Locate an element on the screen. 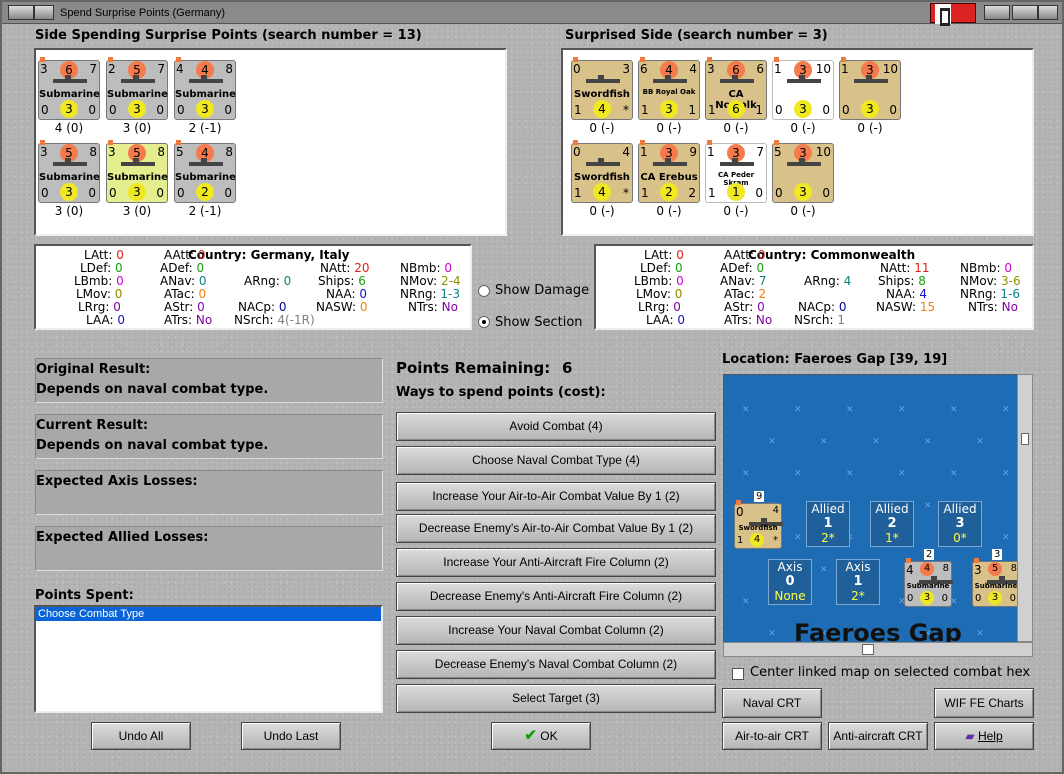 The width and height of the screenshot is (1064, 774). allied-box-value: 3 is located at coordinates (960, 523).